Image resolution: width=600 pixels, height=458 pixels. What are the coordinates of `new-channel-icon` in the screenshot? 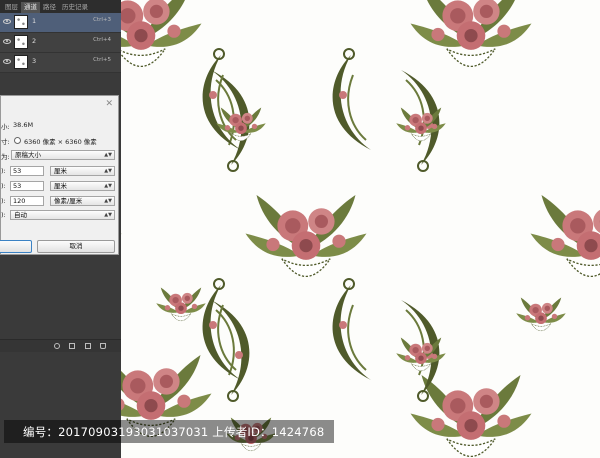 It's located at (88, 346).